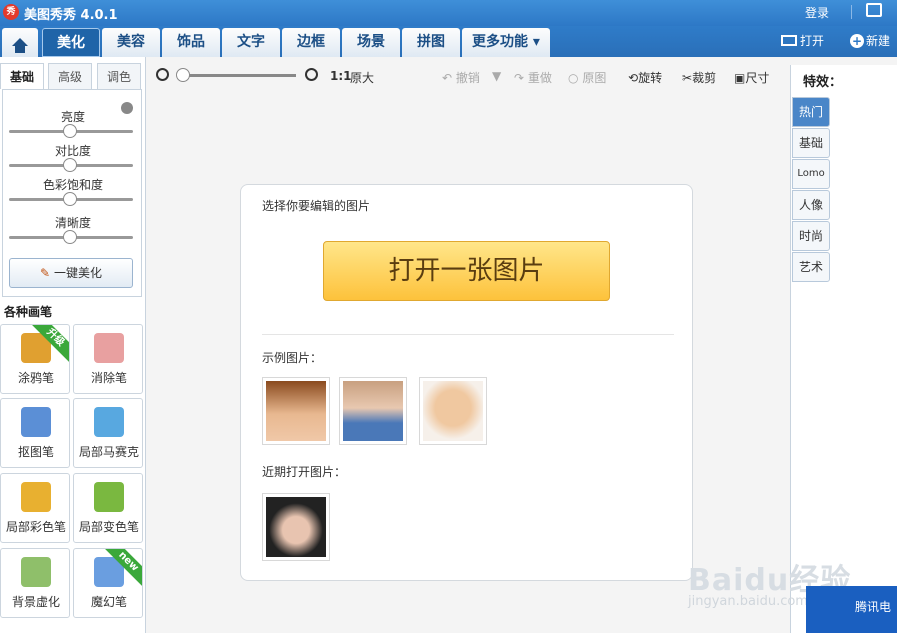 The width and height of the screenshot is (897, 633). What do you see at coordinates (191, 42) in the screenshot?
I see `tab-accessories: 饰品` at bounding box center [191, 42].